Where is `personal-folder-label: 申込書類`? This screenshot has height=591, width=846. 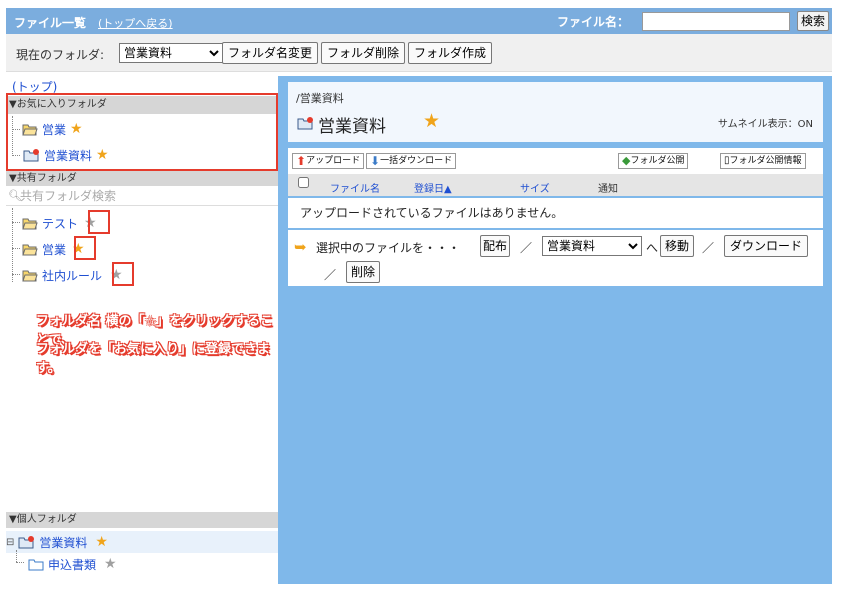
personal-folder-label: 申込書類 is located at coordinates (72, 564).